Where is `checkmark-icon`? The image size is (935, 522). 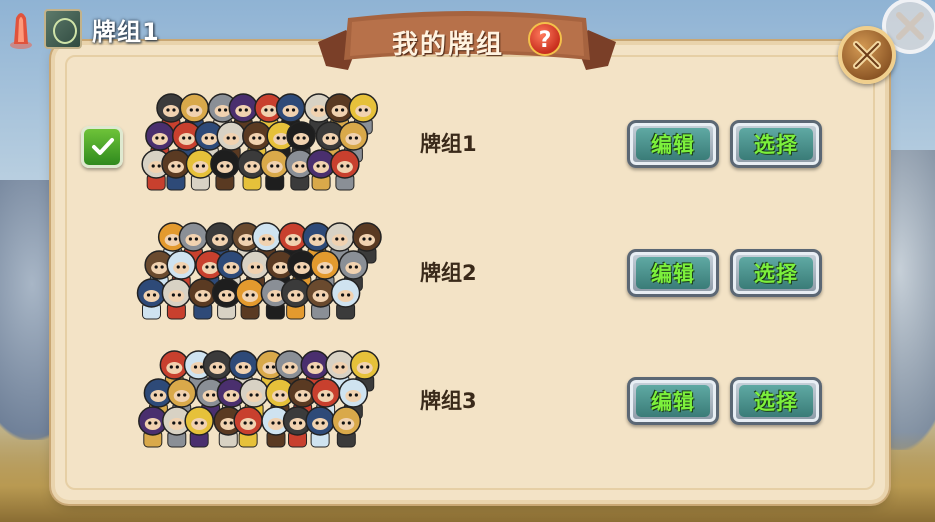 checkmark-icon is located at coordinates (103, 146).